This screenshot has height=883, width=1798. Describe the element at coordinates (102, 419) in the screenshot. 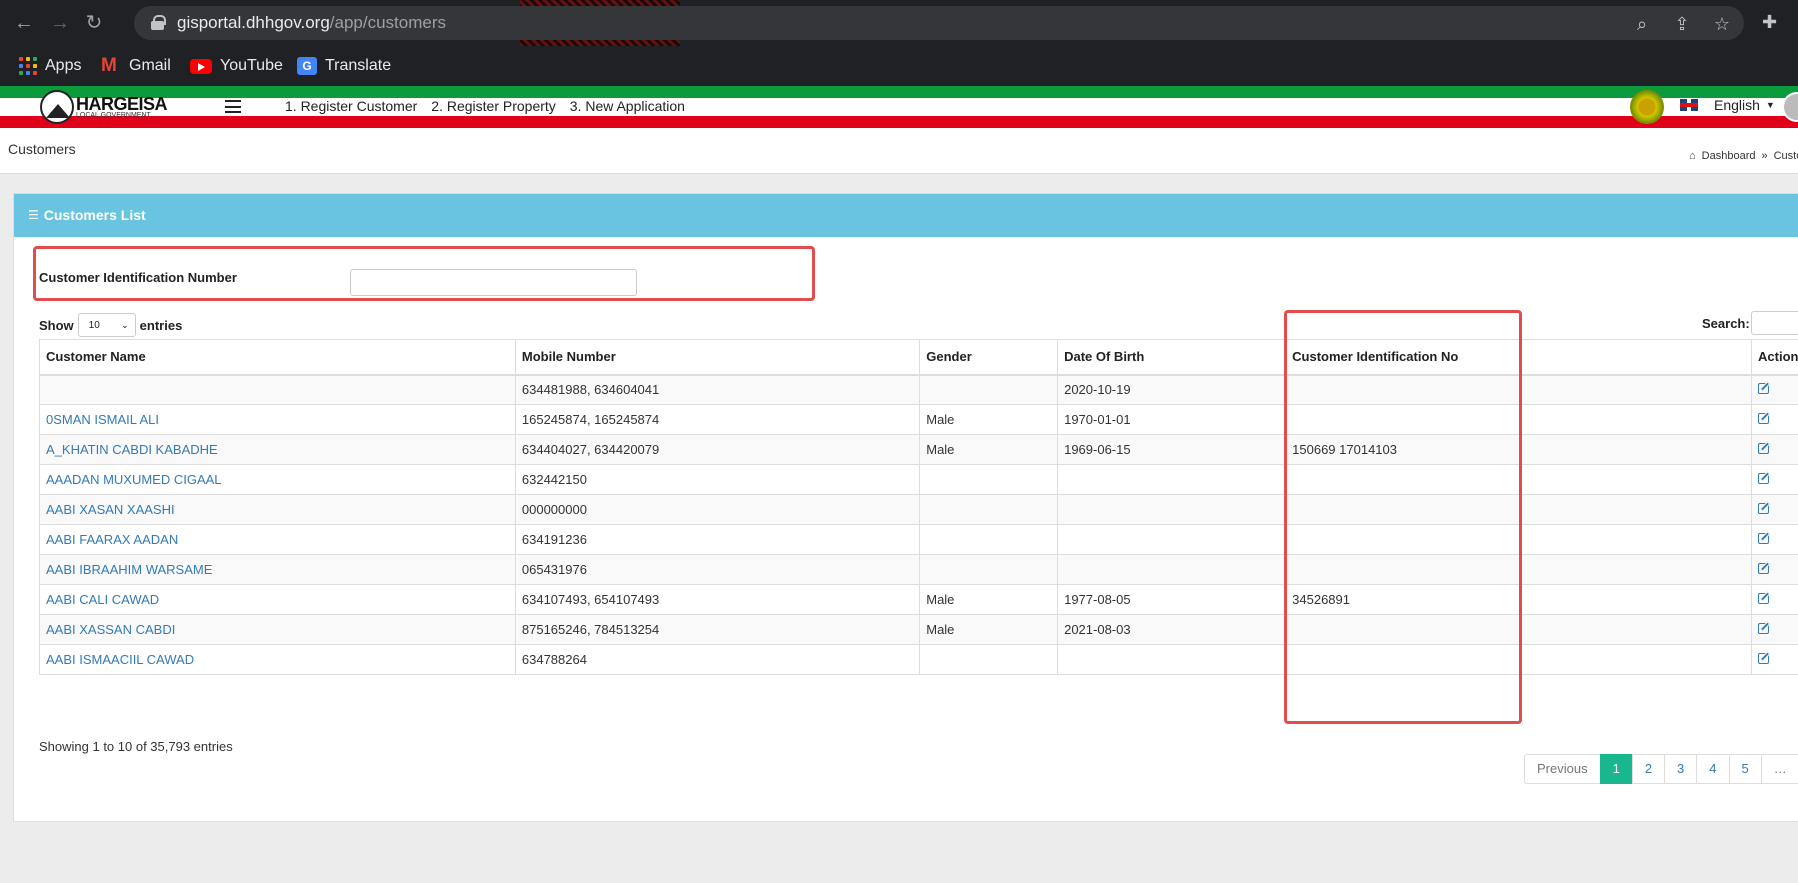

I see `cell-customer-name-text: 0SMAN ISMAIL ALI` at that location.